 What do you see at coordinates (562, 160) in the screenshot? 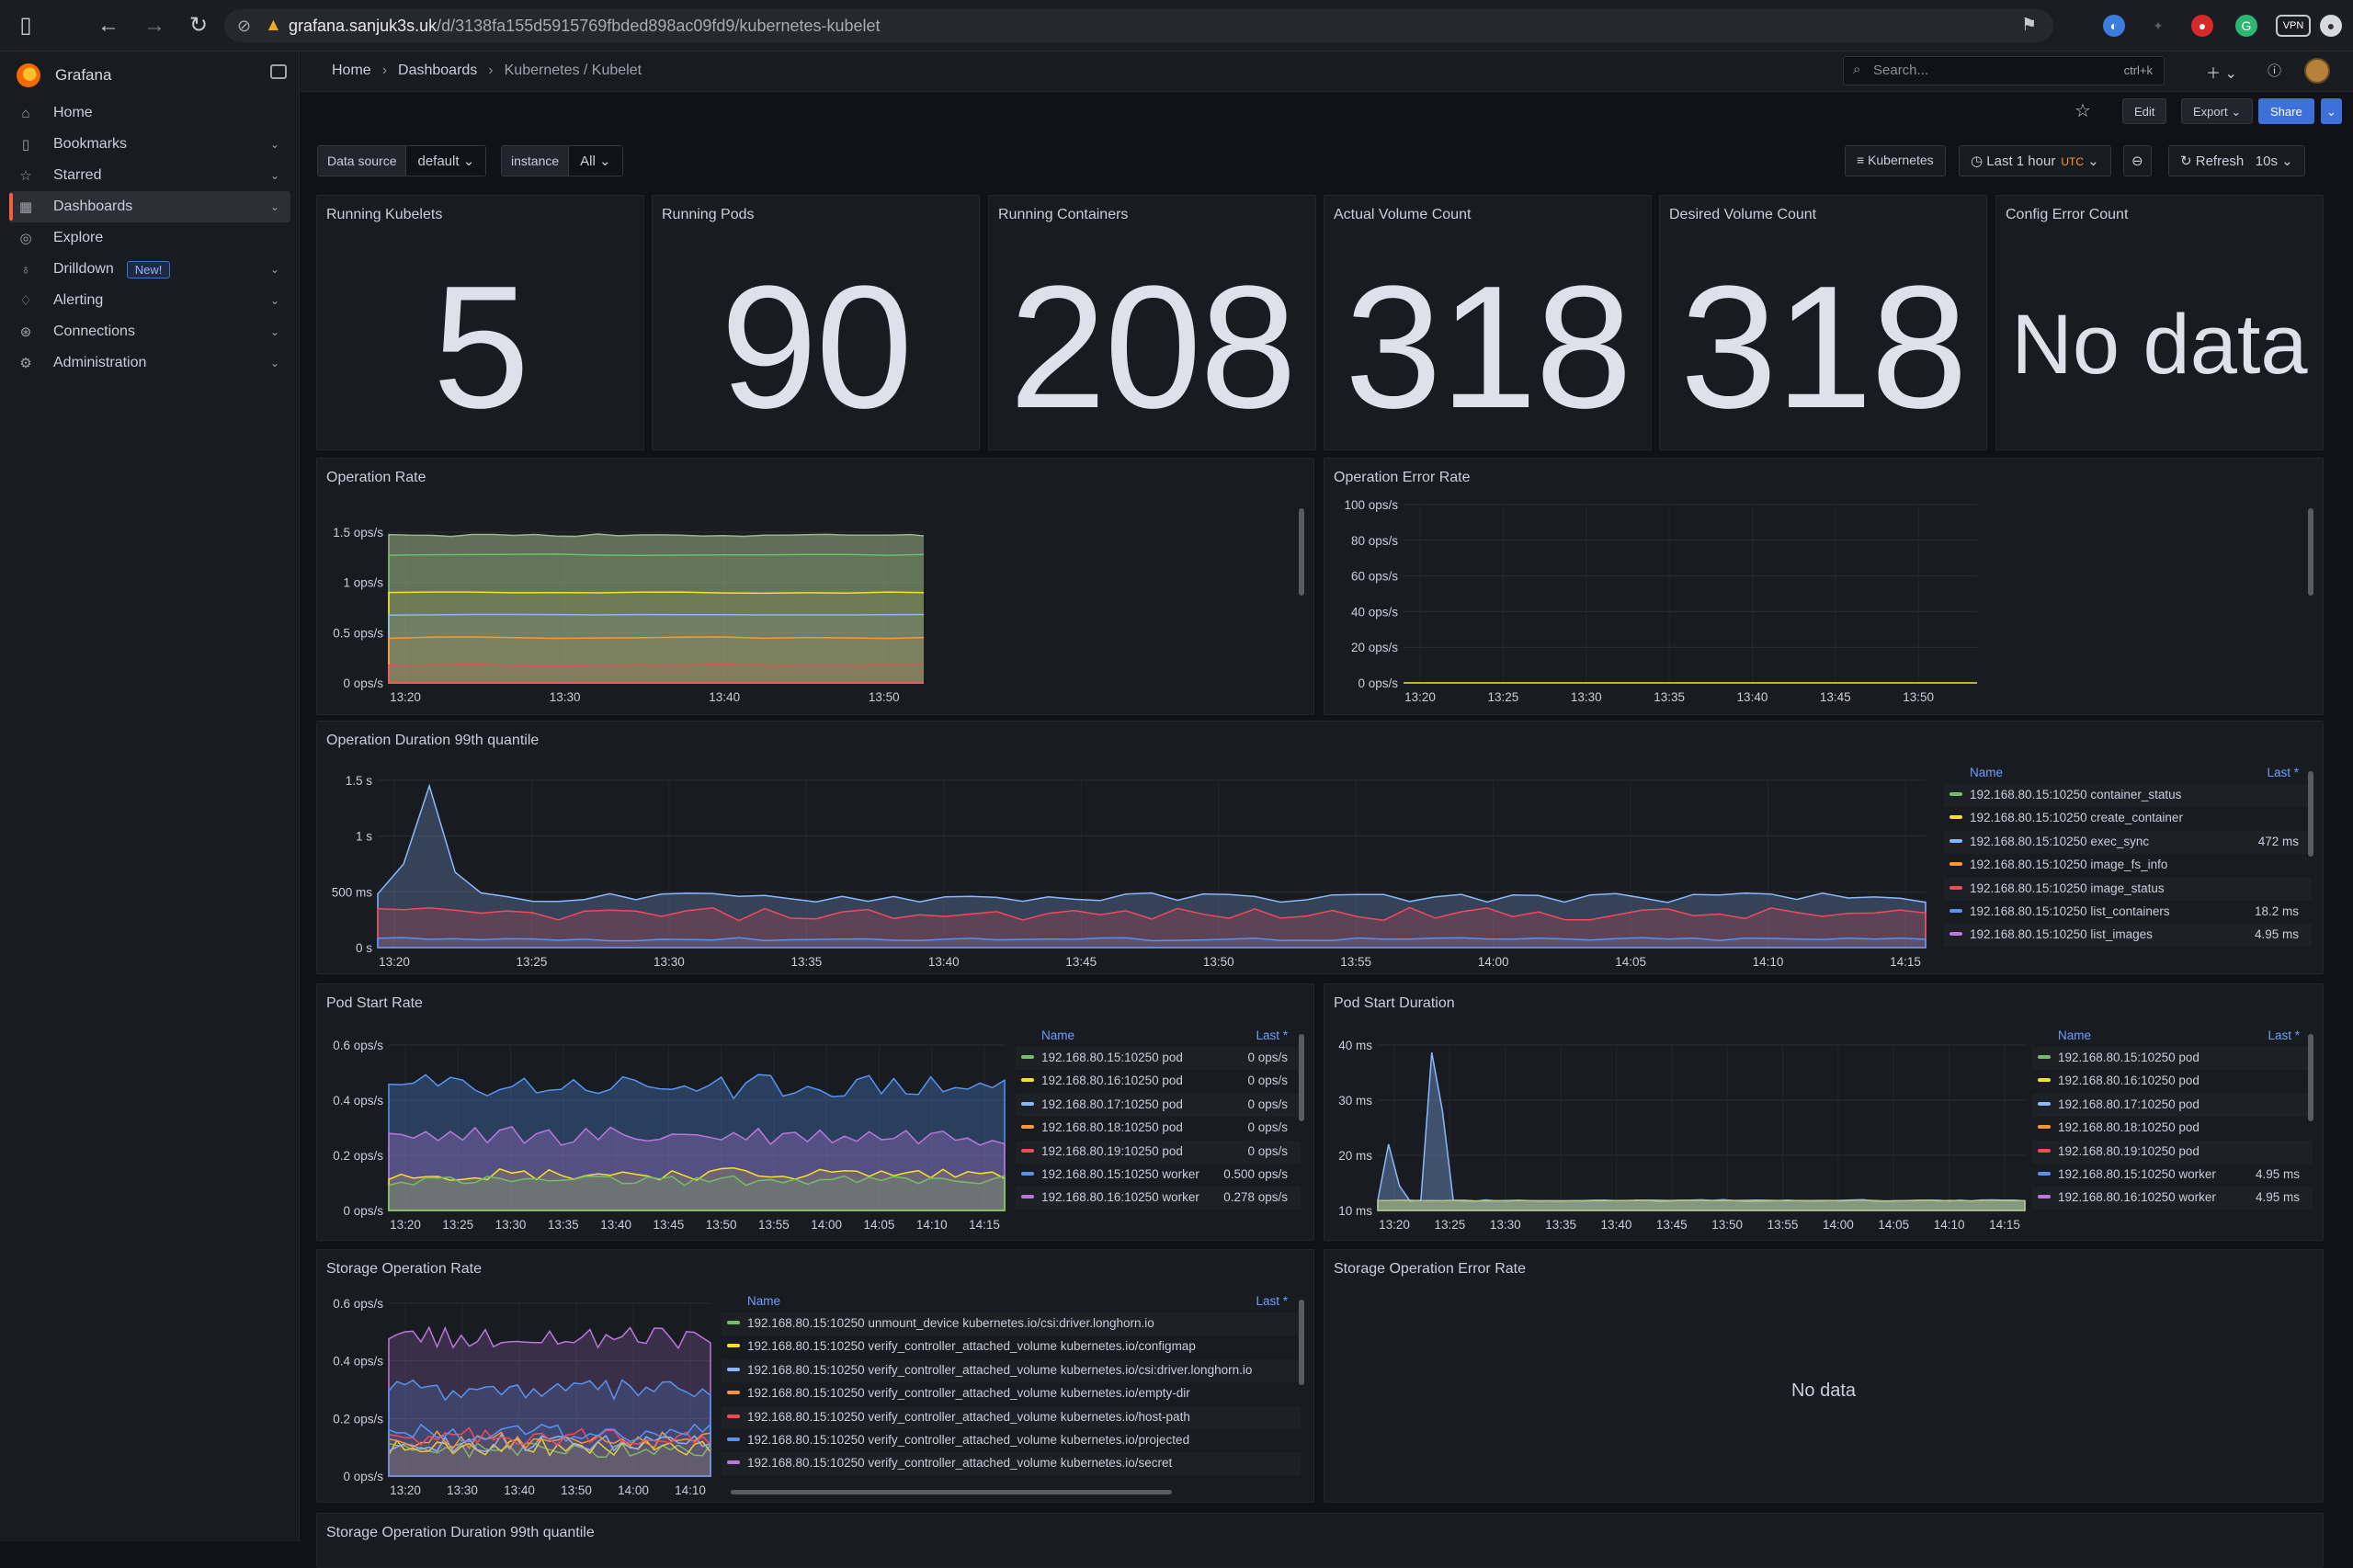
I see `instance-variable: instance All ⌄` at bounding box center [562, 160].